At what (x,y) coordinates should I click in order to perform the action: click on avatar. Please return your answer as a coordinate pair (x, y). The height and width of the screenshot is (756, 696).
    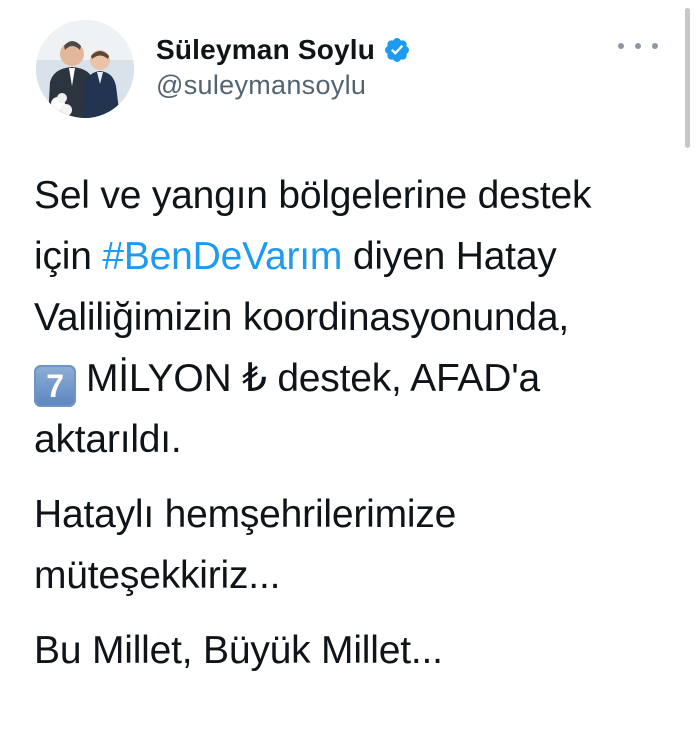
    Looking at the image, I should click on (85, 69).